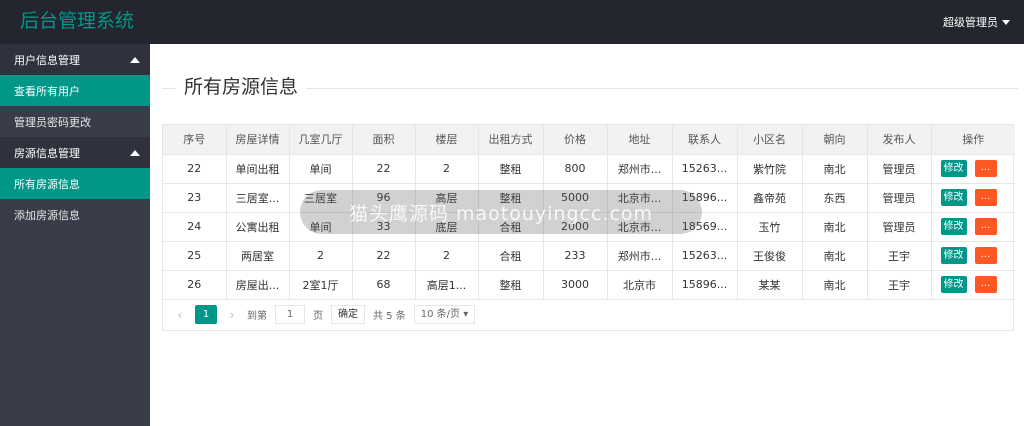  Describe the element at coordinates (258, 169) in the screenshot. I see `table-cell: 单间出租` at that location.